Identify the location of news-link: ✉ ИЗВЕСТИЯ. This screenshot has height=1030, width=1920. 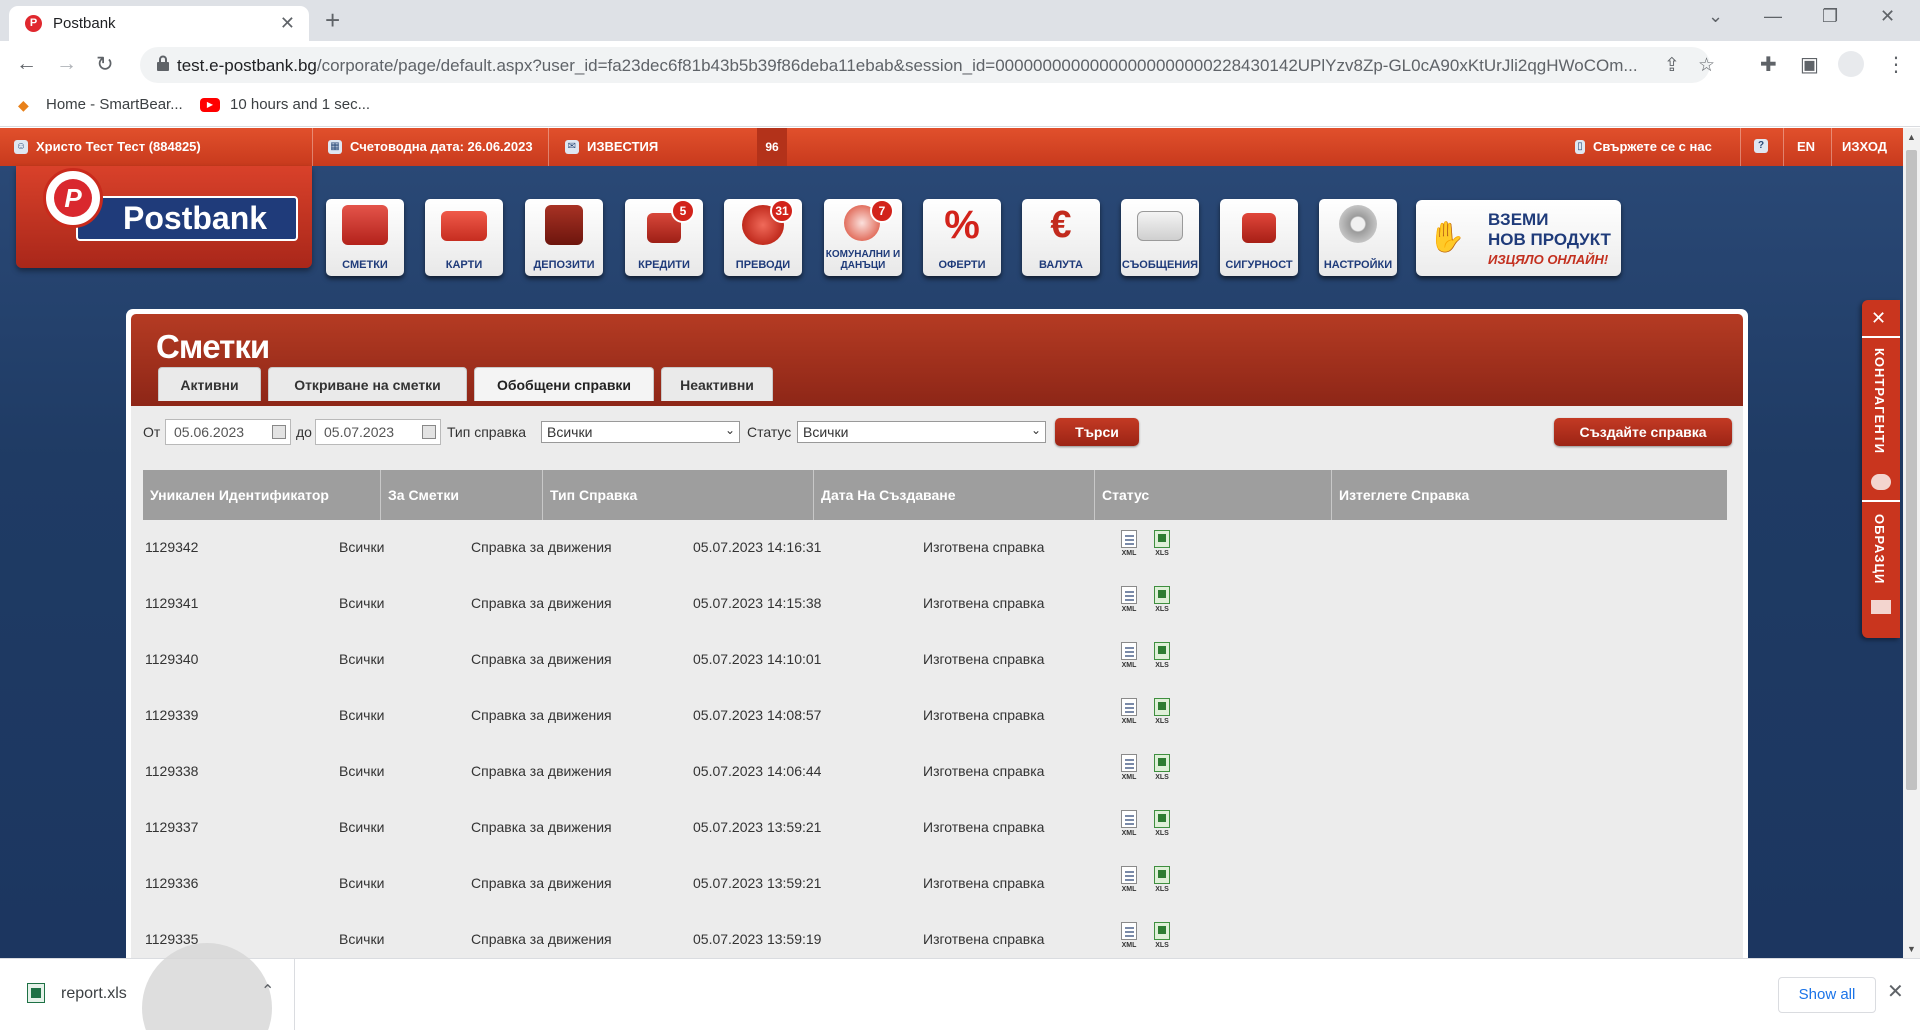
(611, 146).